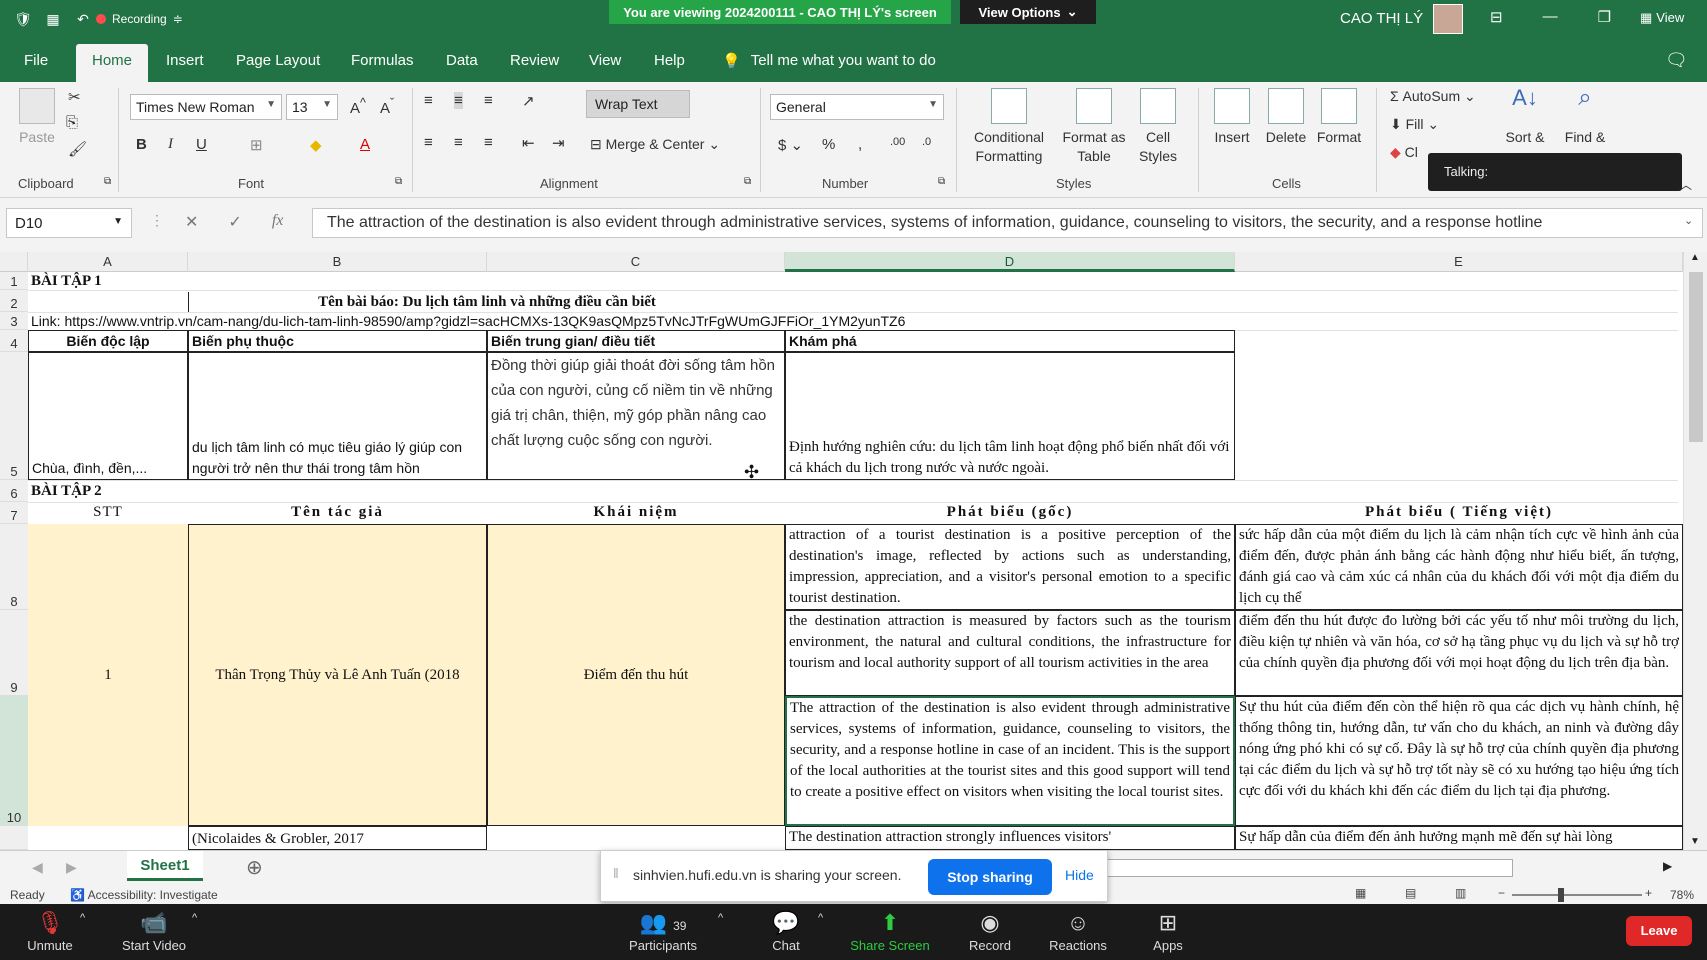  I want to click on orientation-icon: ↗, so click(528, 101).